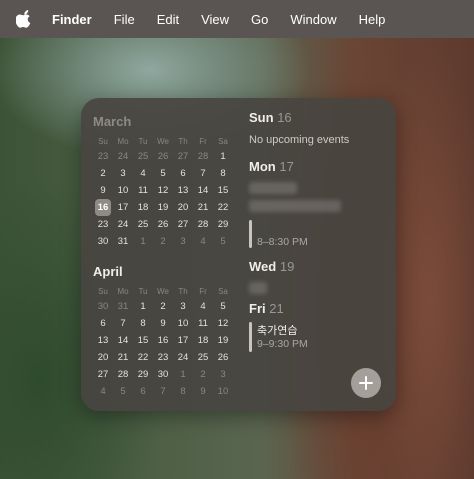 This screenshot has height=479, width=474. What do you see at coordinates (168, 19) in the screenshot?
I see `menu-edit: Edit` at bounding box center [168, 19].